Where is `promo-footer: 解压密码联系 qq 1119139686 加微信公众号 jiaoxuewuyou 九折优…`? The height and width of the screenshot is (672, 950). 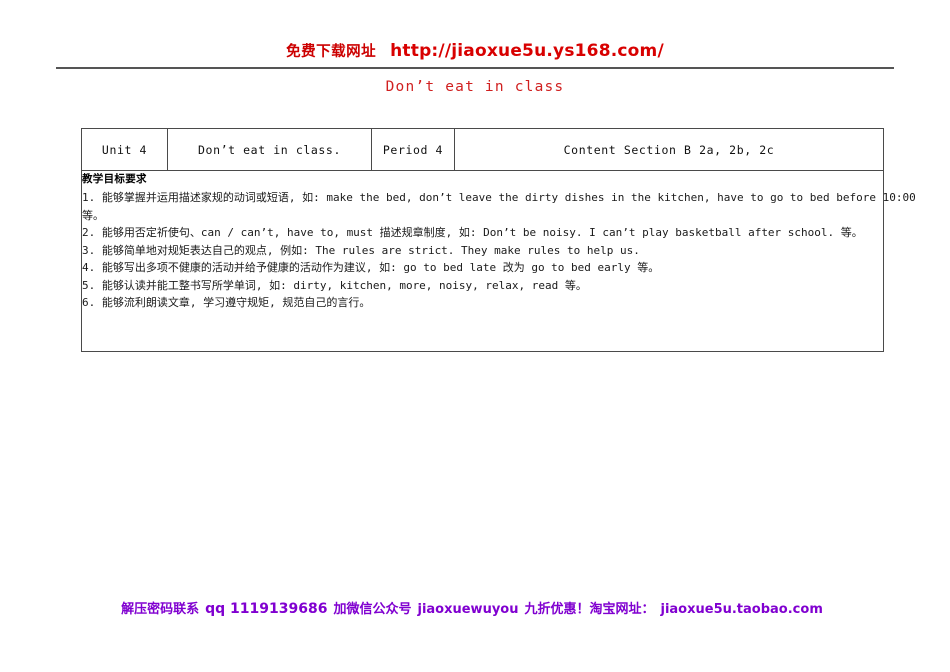 promo-footer: 解压密码联系 qq 1119139686 加微信公众号 jiaoxuewuyou 九折优… is located at coordinates (475, 607).